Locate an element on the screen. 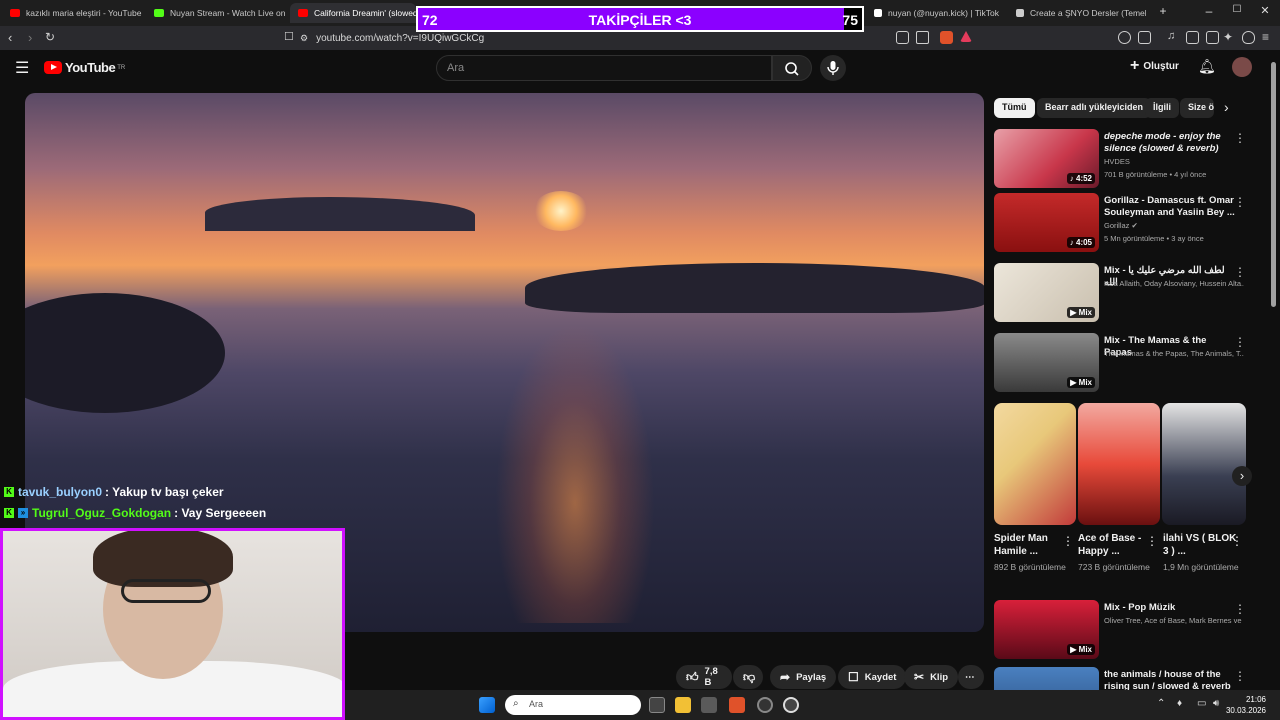 Image resolution: width=1280 pixels, height=720 pixels. more-actions-button: ⋯ is located at coordinates (971, 677).